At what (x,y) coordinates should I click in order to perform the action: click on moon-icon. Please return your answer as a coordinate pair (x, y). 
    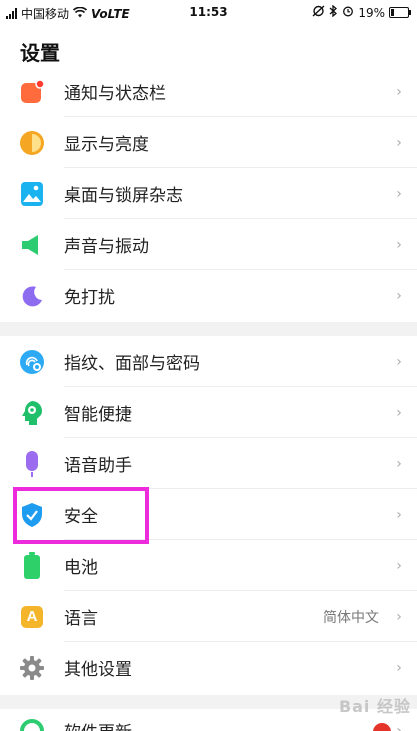
    Looking at the image, I should click on (32, 296).